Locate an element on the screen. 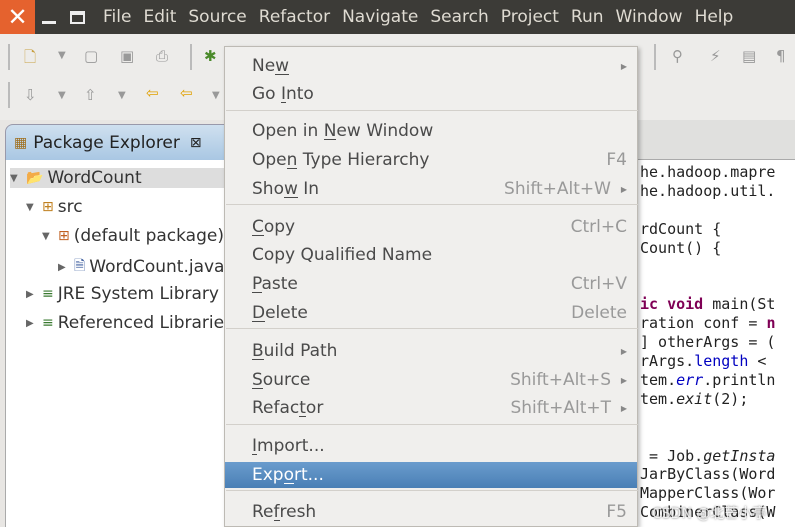 Image resolution: width=795 pixels, height=527 pixels. menu-item-new: New ▶ is located at coordinates (431, 66).